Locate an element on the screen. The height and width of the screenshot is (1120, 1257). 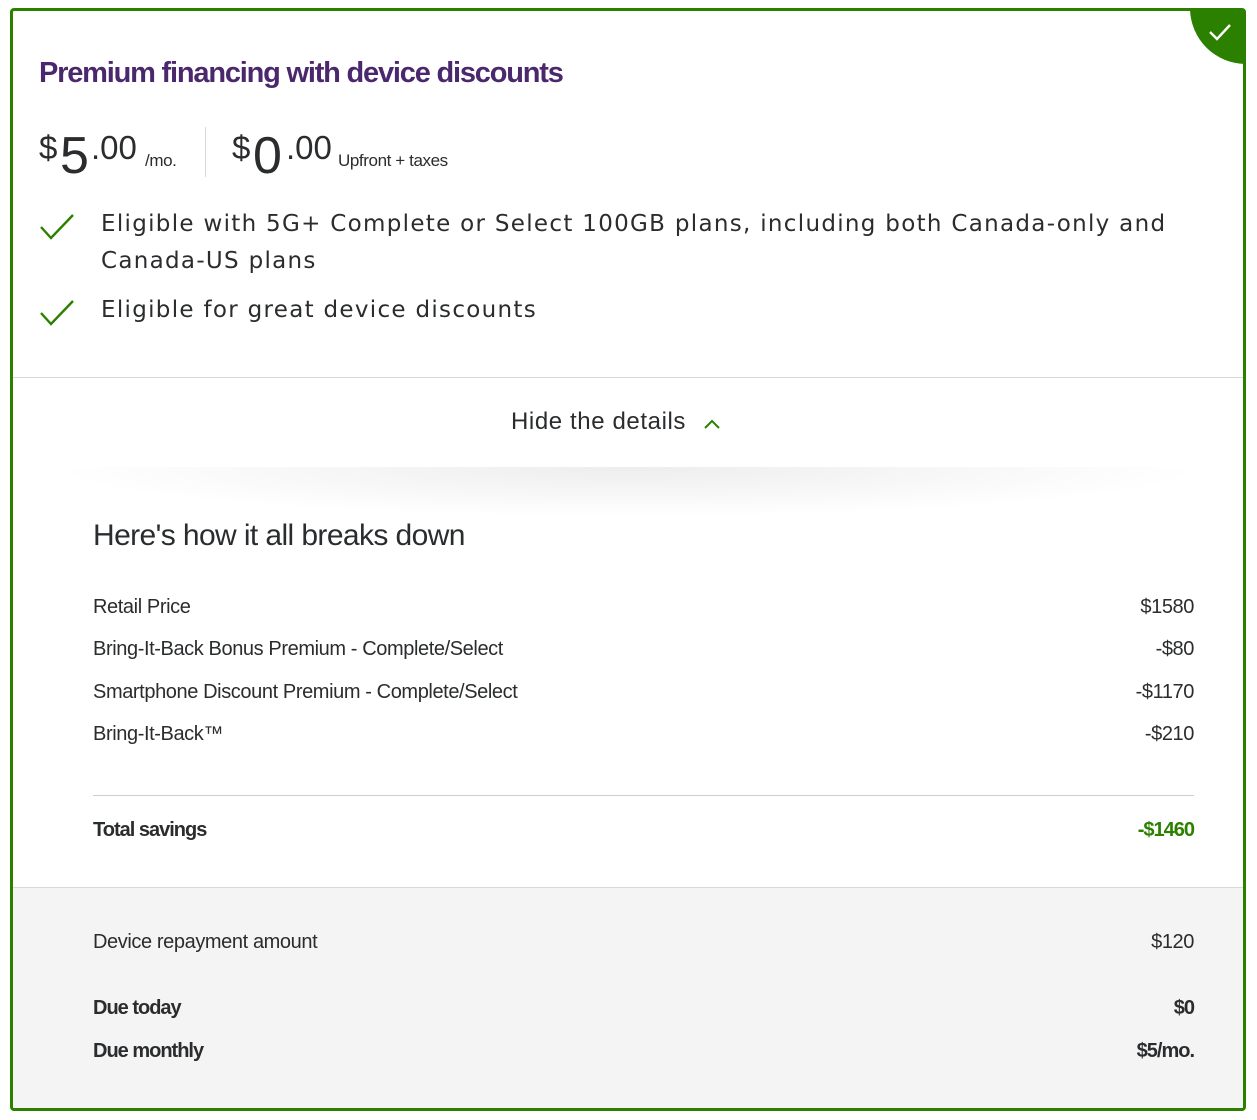
breakdown-row: Bring-It-Back™ -$210 is located at coordinates (643, 738).